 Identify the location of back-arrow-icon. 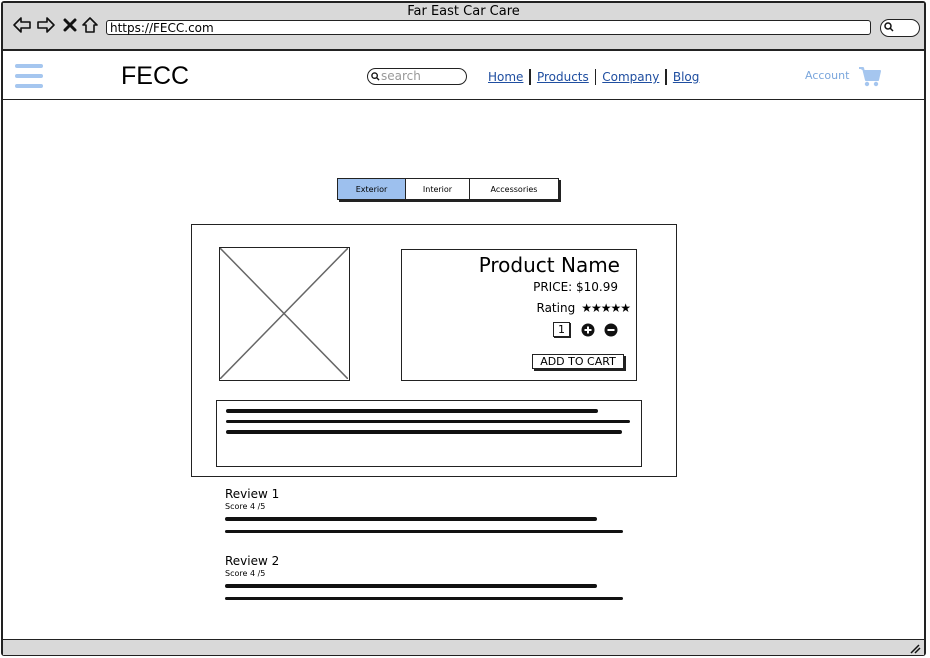
(22, 25).